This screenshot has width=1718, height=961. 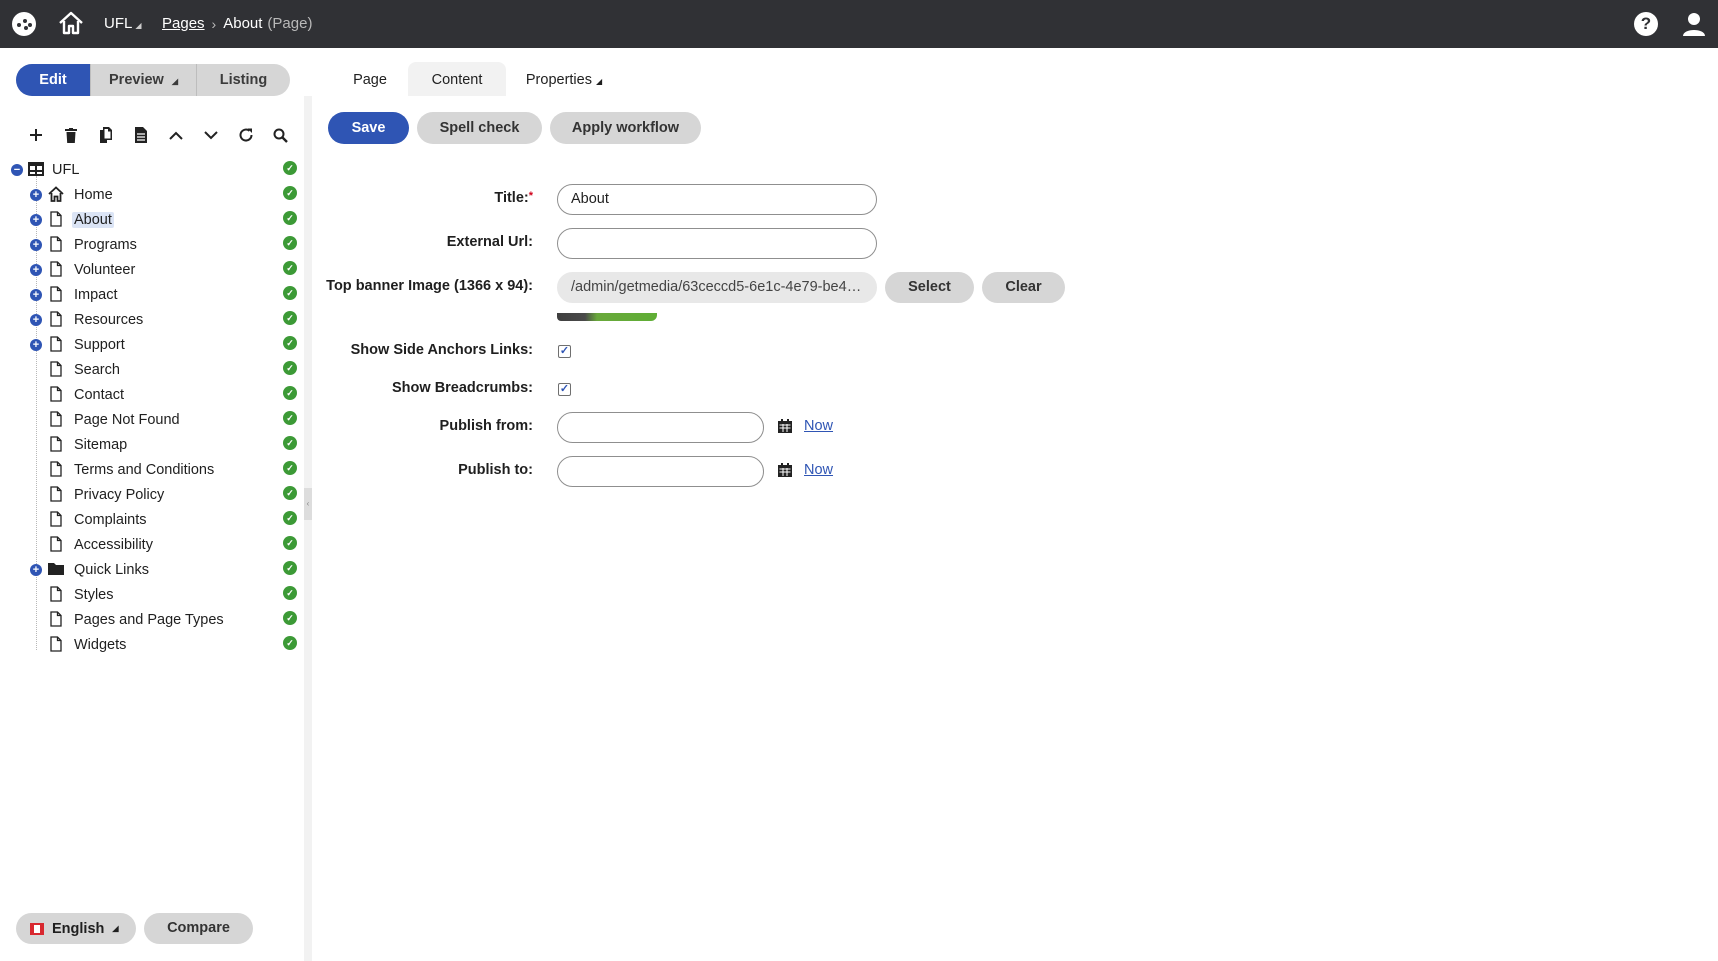 What do you see at coordinates (136, 80) in the screenshot?
I see `mode-preview-label: Preview` at bounding box center [136, 80].